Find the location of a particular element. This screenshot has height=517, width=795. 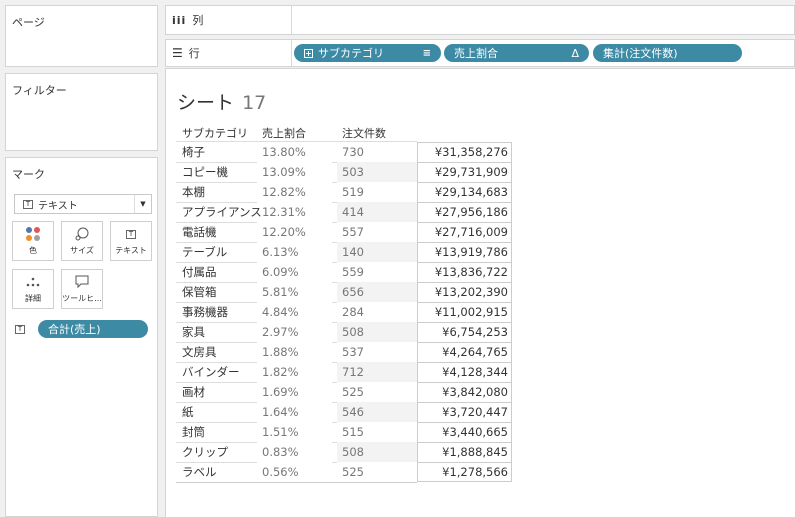

subcategory-cell: 紙 is located at coordinates (188, 412).